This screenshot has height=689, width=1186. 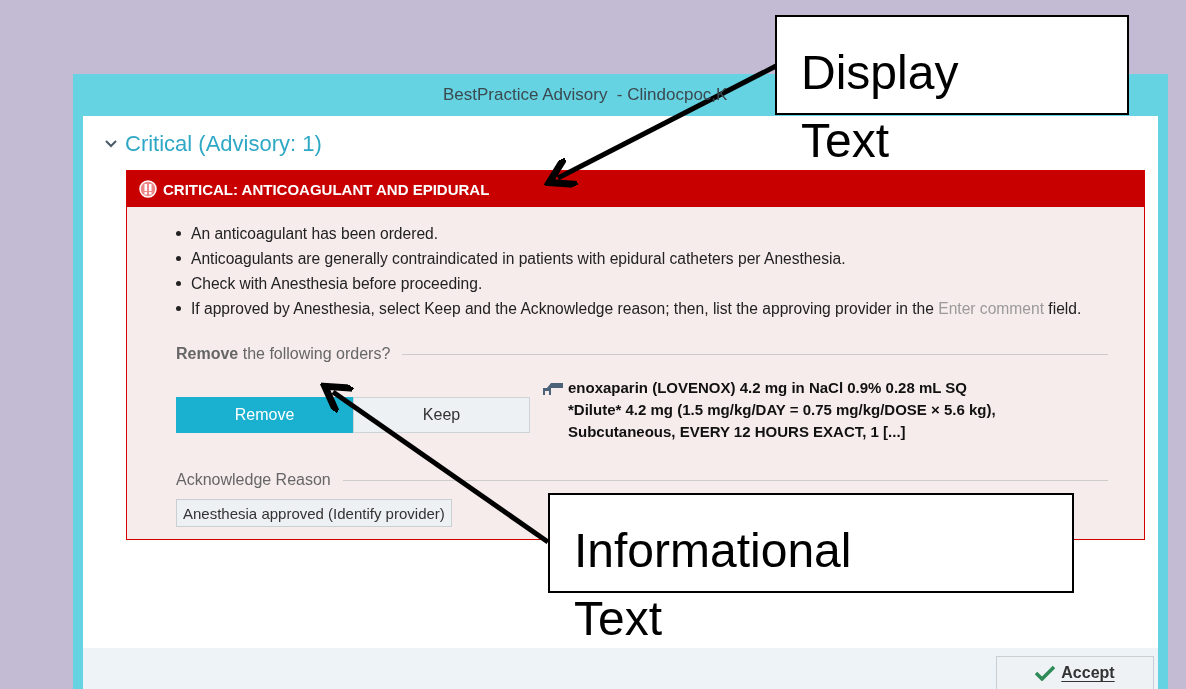 I want to click on accept-button: Accept, so click(x=1075, y=672).